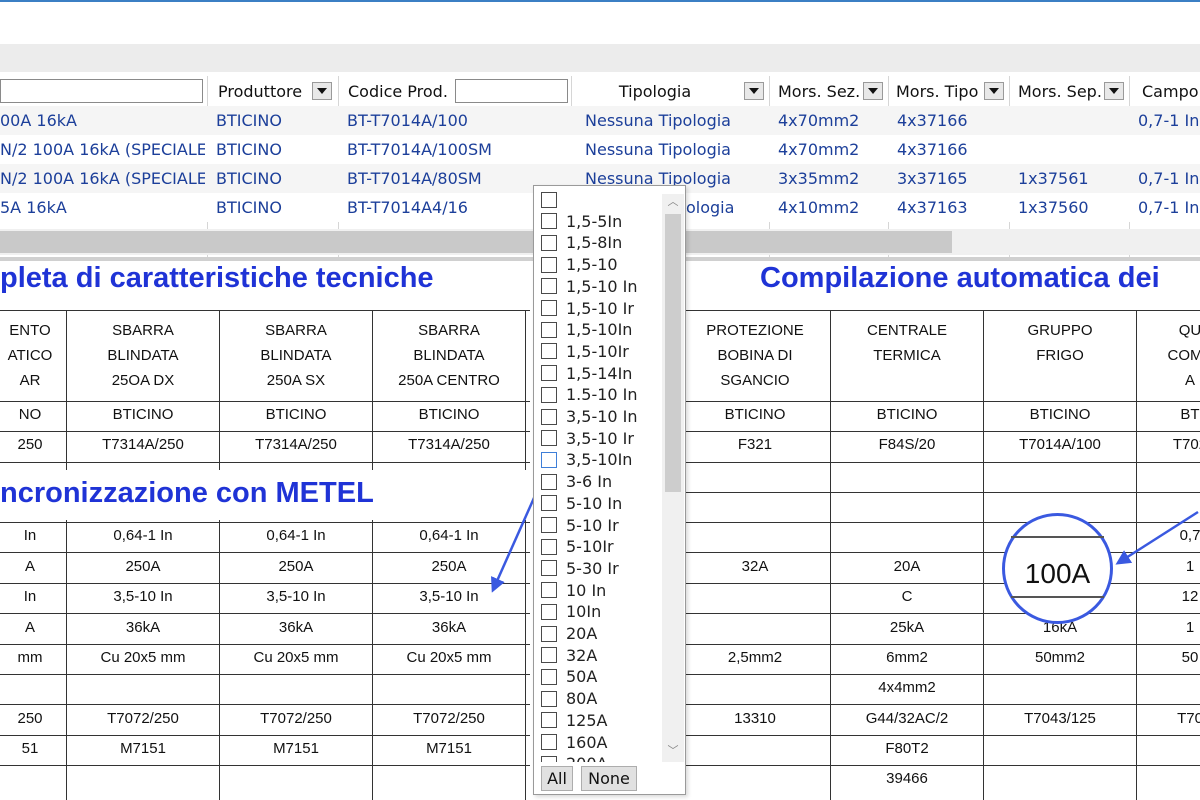 Image resolution: width=1200 pixels, height=800 pixels. Describe the element at coordinates (569, 633) in the screenshot. I see `filter-option: 20A` at that location.